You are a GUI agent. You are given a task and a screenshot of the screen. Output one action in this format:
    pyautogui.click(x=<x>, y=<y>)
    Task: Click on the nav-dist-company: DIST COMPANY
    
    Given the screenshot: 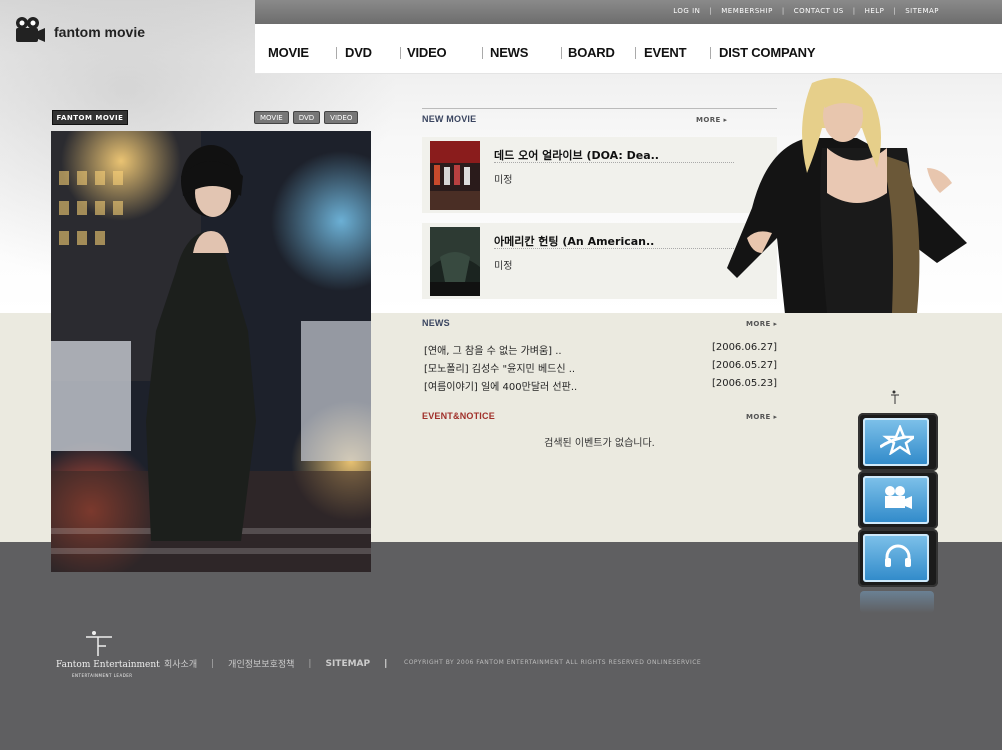 What is the action you would take?
    pyautogui.click(x=767, y=52)
    